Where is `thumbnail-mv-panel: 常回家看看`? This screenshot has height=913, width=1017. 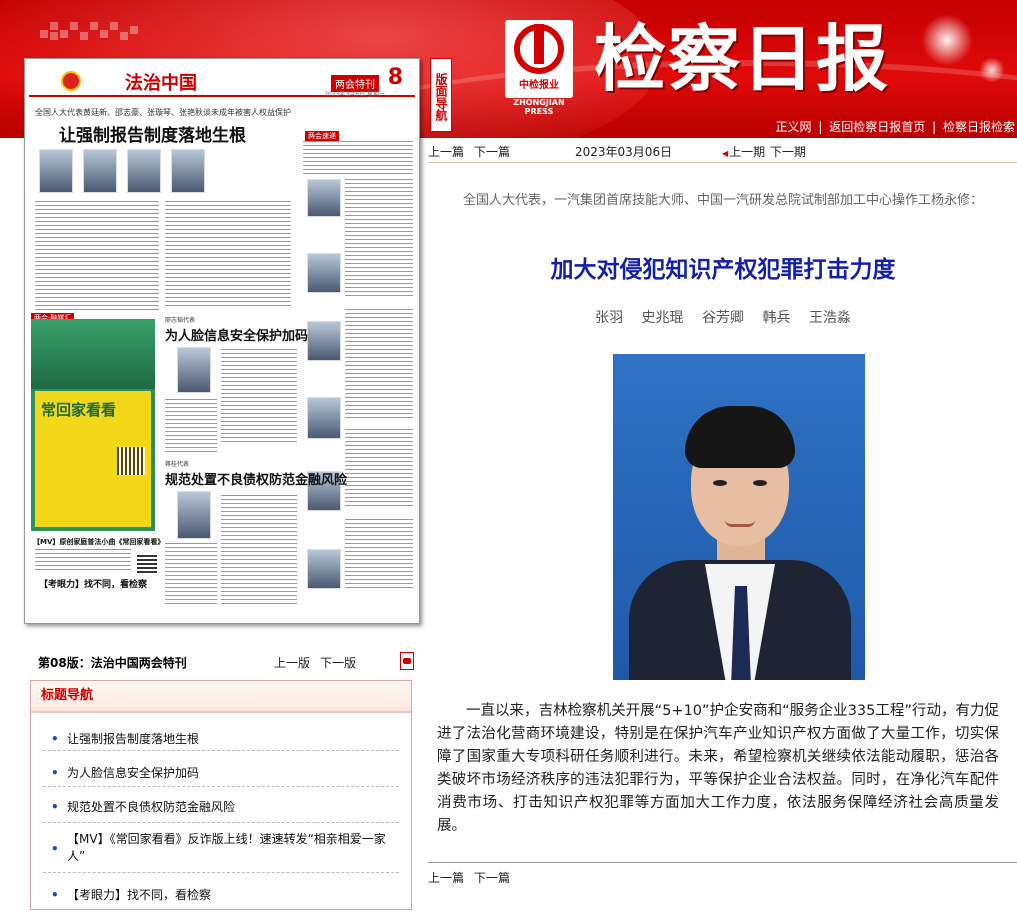 thumbnail-mv-panel: 常回家看看 is located at coordinates (93, 425).